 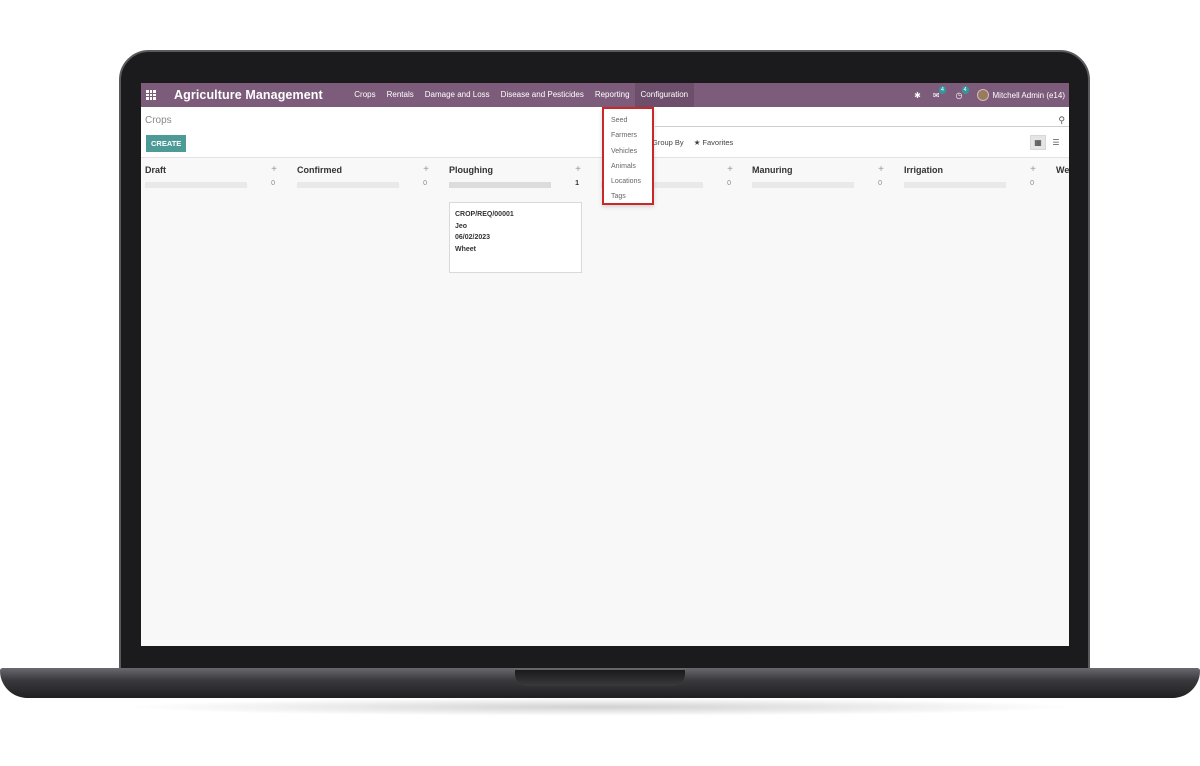 What do you see at coordinates (473, 238) in the screenshot?
I see `card-date: 06/02/2023` at bounding box center [473, 238].